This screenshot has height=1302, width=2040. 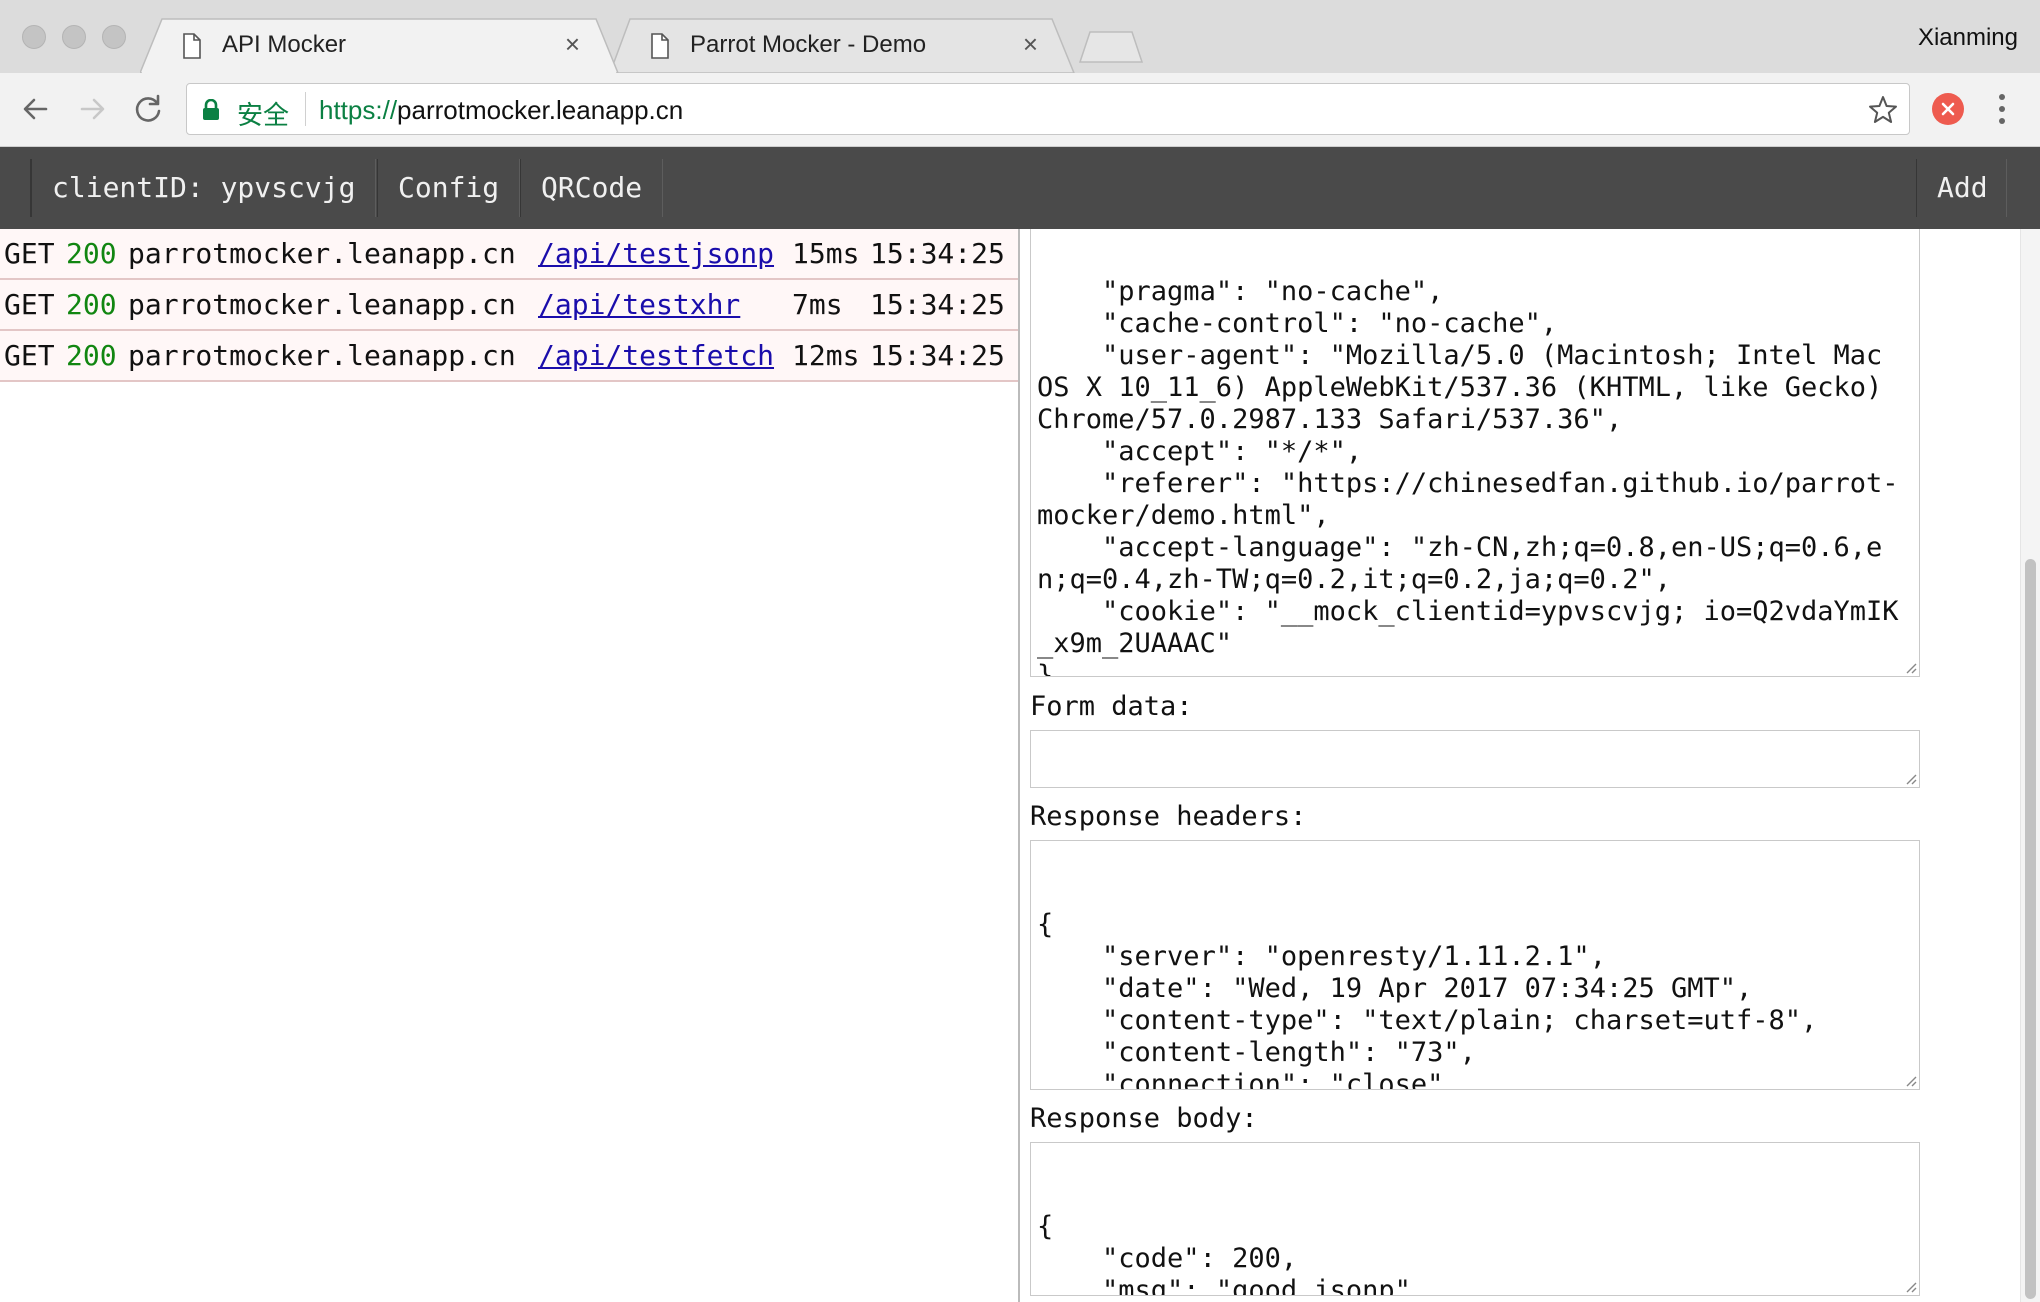 I want to click on form-data-label: Form data:, so click(x=1111, y=706).